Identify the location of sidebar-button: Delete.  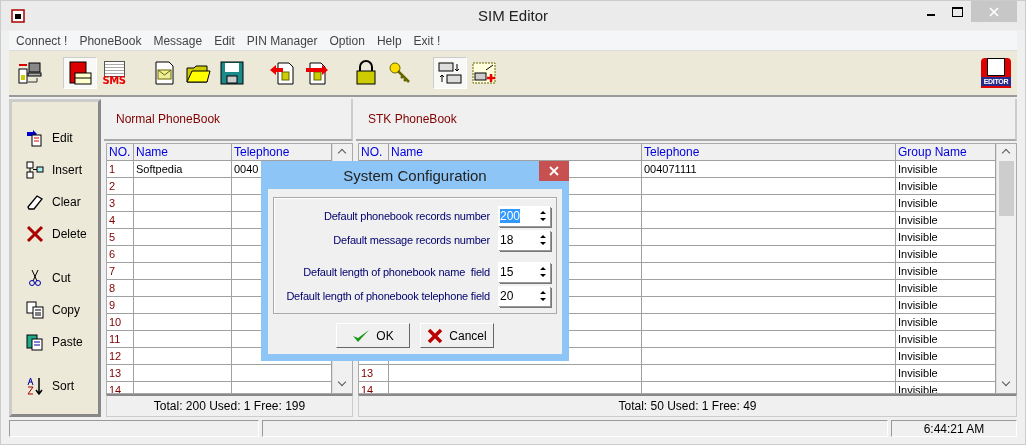
(55, 234).